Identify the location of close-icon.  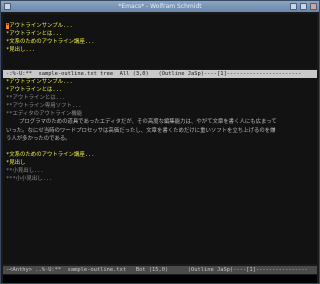
(313, 6).